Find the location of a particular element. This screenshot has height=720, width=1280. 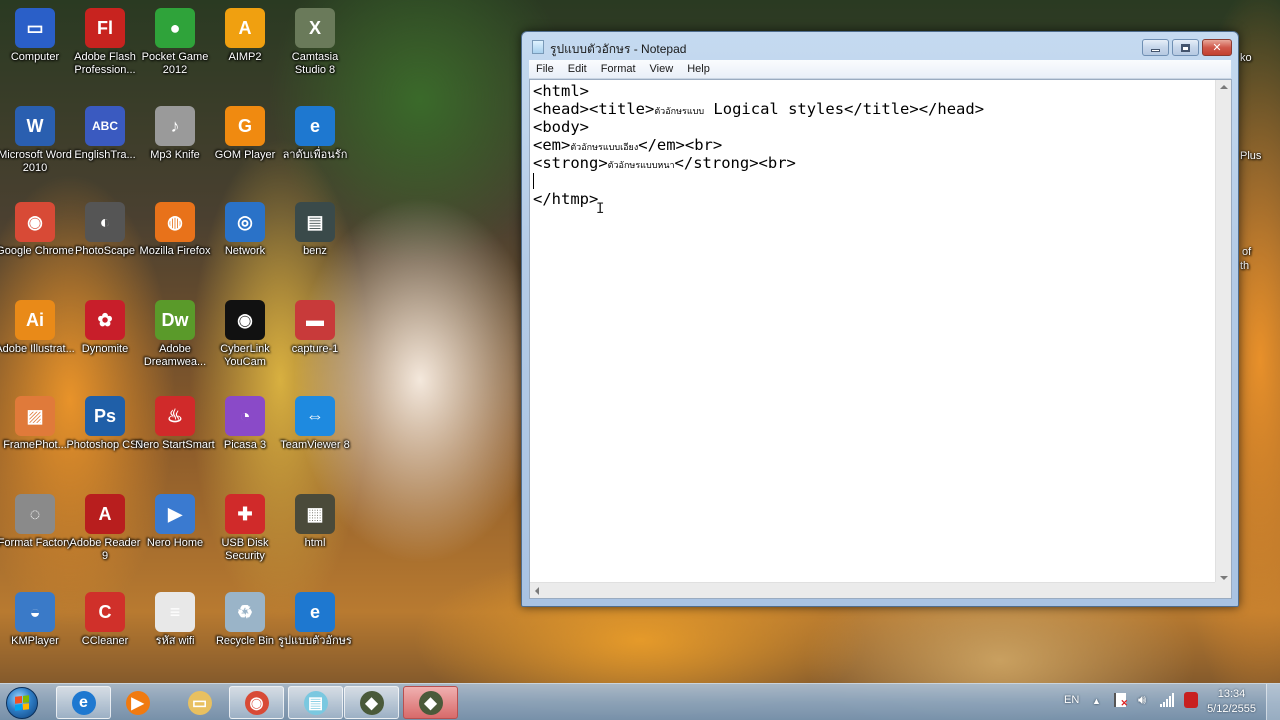

horizontal-scrollbar is located at coordinates (874, 590).